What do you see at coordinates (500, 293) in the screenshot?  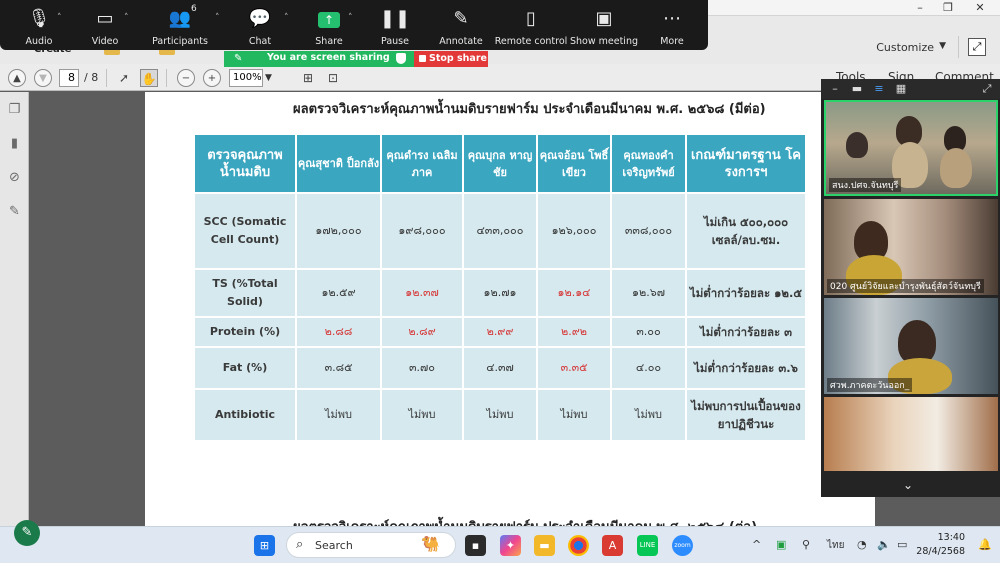 I see `table-cell: ๑๒.๗๑` at bounding box center [500, 293].